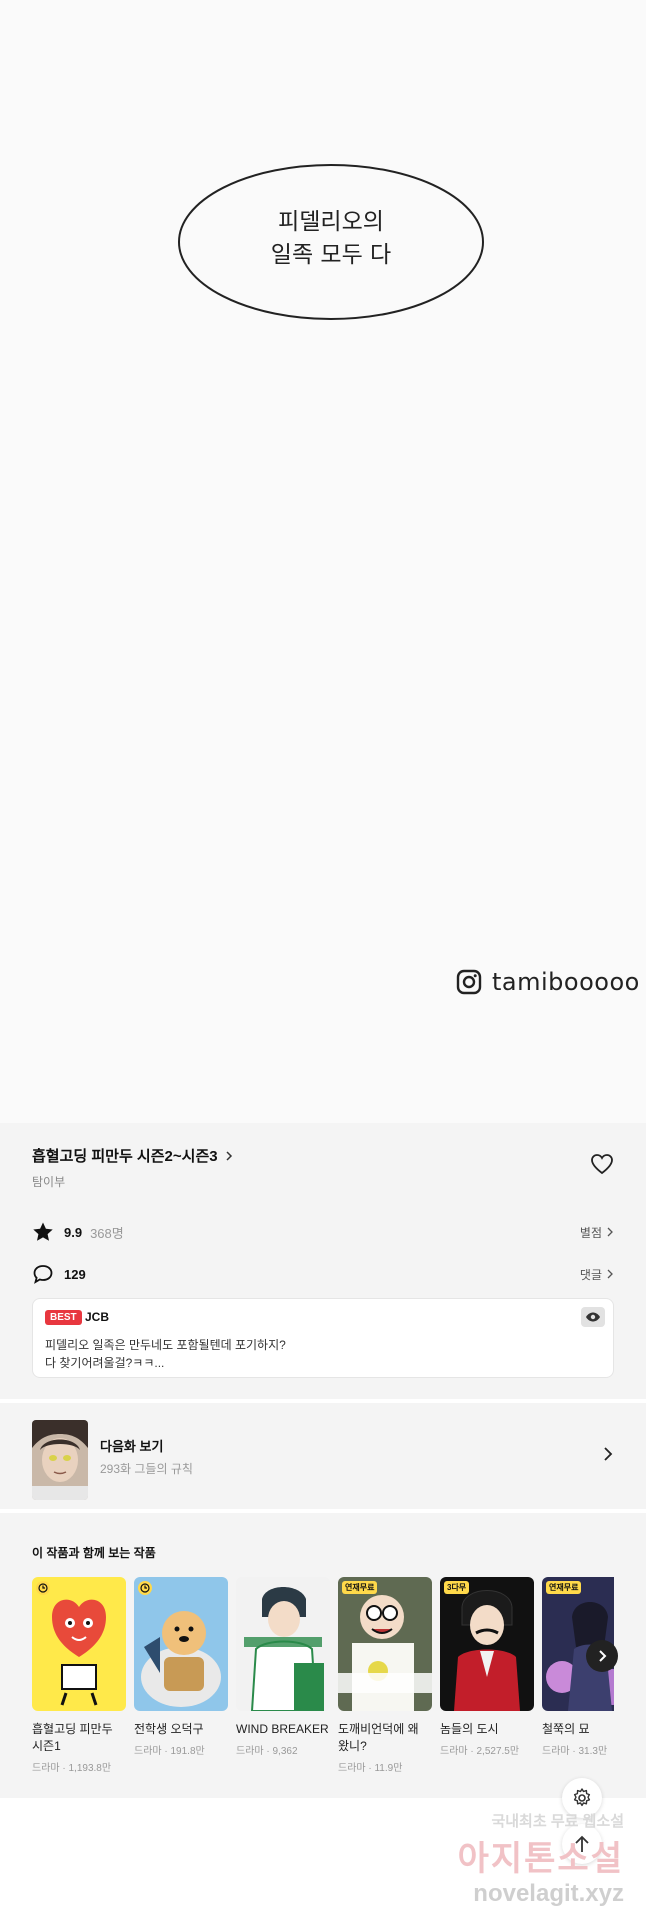  Describe the element at coordinates (125, 1156) in the screenshot. I see `series-title: 흡혈고딩 피만두 시즌2~시즌3` at that location.